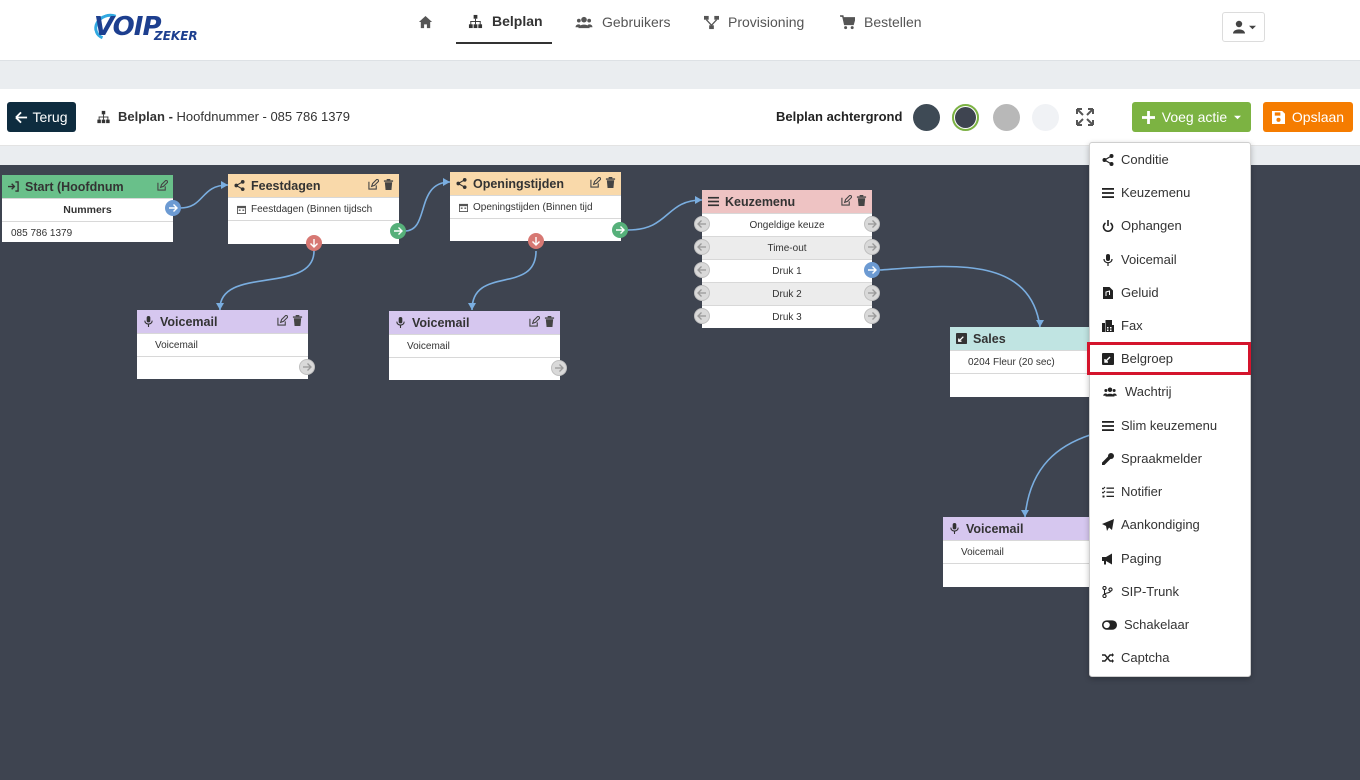 The image size is (1360, 780). Describe the element at coordinates (441, 322) in the screenshot. I see `node-title: Voicemail` at that location.